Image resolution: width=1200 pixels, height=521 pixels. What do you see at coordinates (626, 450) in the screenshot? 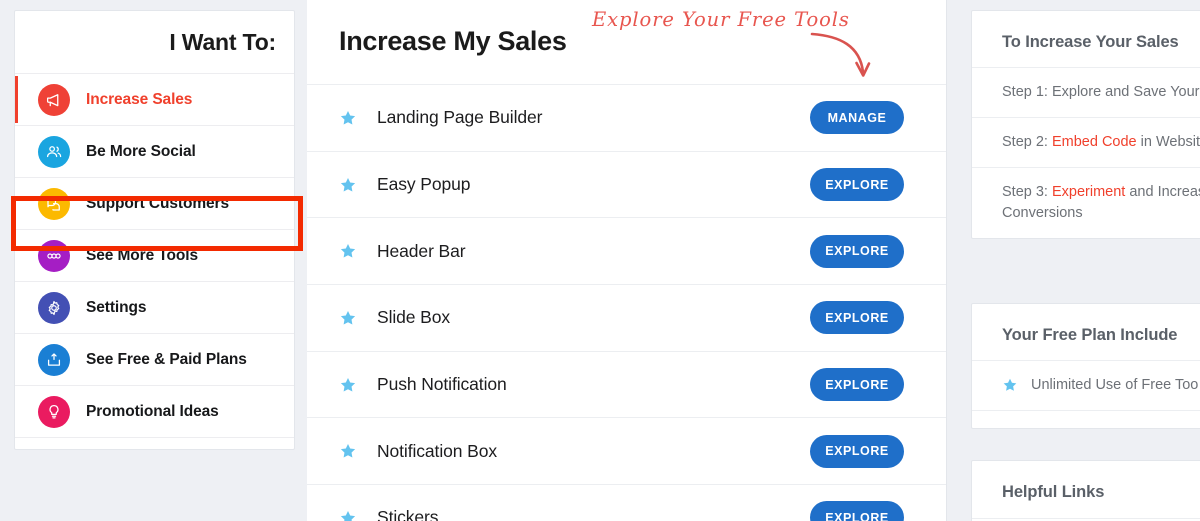
I see `tool-row: Notification Box EXPLORE` at bounding box center [626, 450].